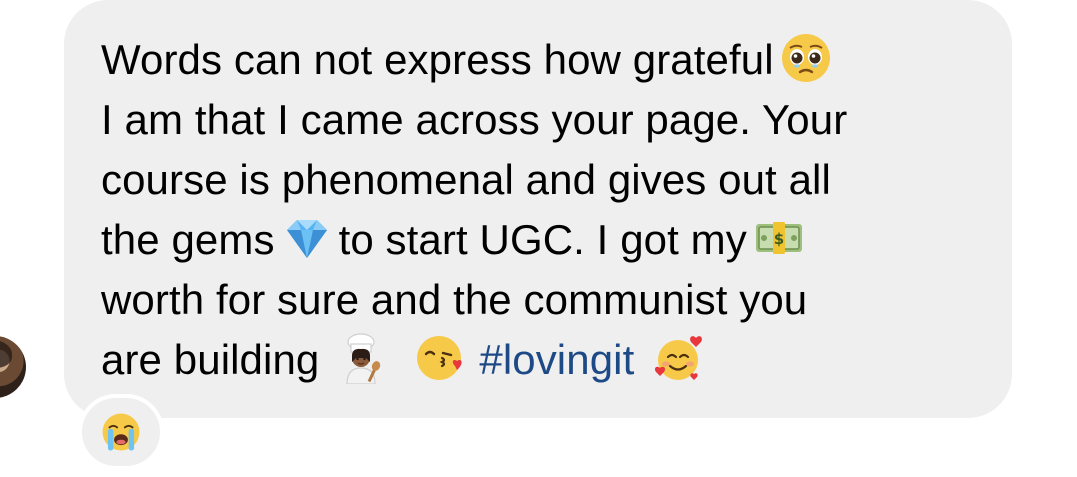 The width and height of the screenshot is (1077, 477). What do you see at coordinates (454, 299) in the screenshot?
I see `message-line-5-text: worth for sure and the communist you` at bounding box center [454, 299].